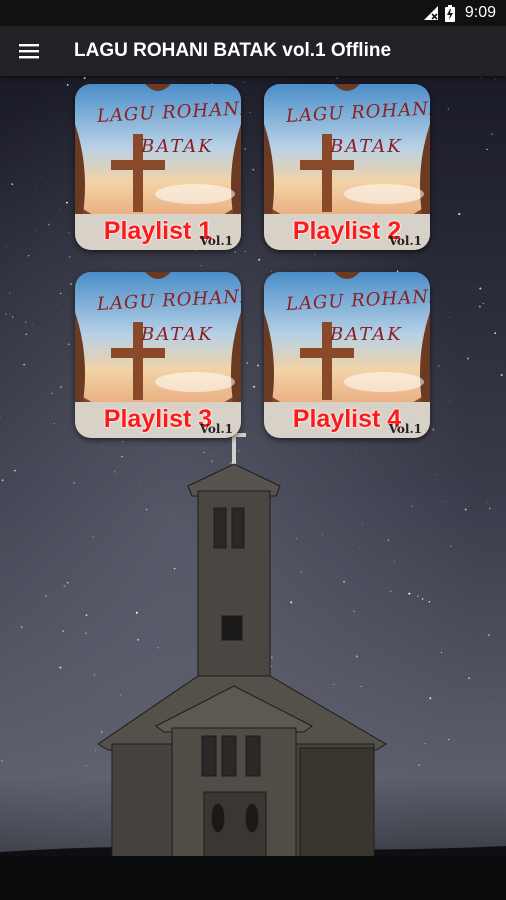 This screenshot has width=506, height=900. What do you see at coordinates (347, 167) in the screenshot?
I see `playlist-tile-2: LAGU ROHANI BATAK Playlist 2 Vol.1` at bounding box center [347, 167].